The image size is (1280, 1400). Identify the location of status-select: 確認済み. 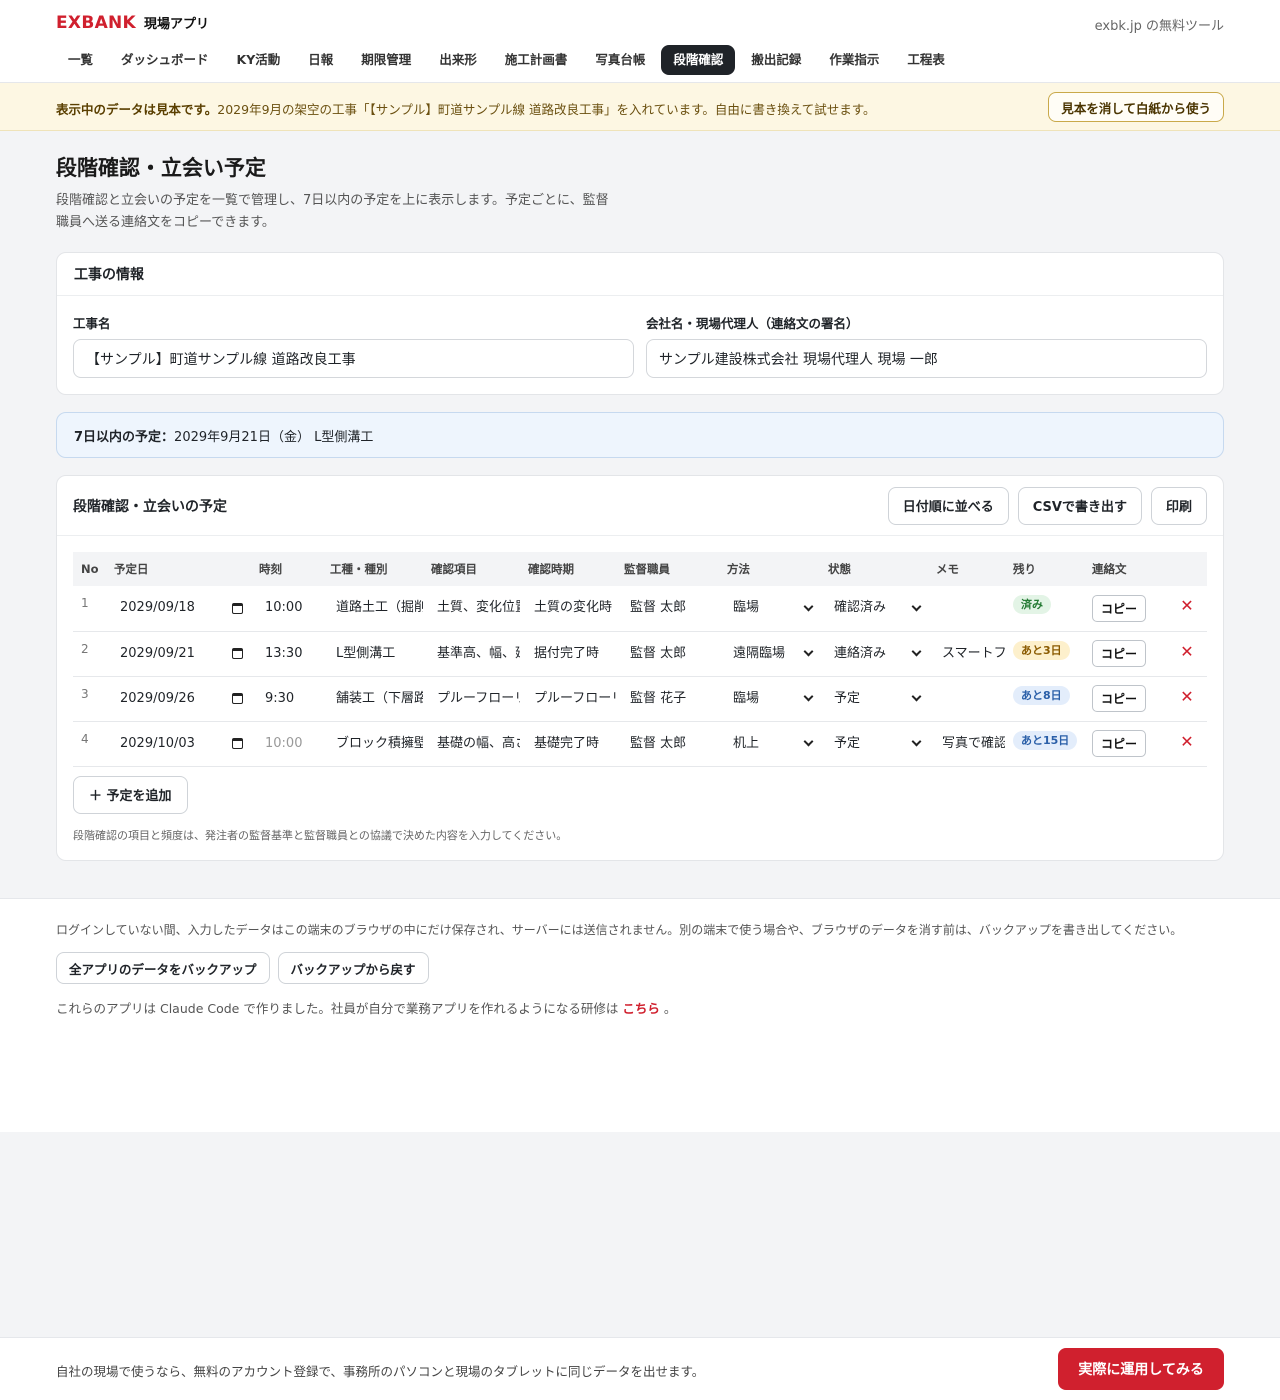
(878, 608).